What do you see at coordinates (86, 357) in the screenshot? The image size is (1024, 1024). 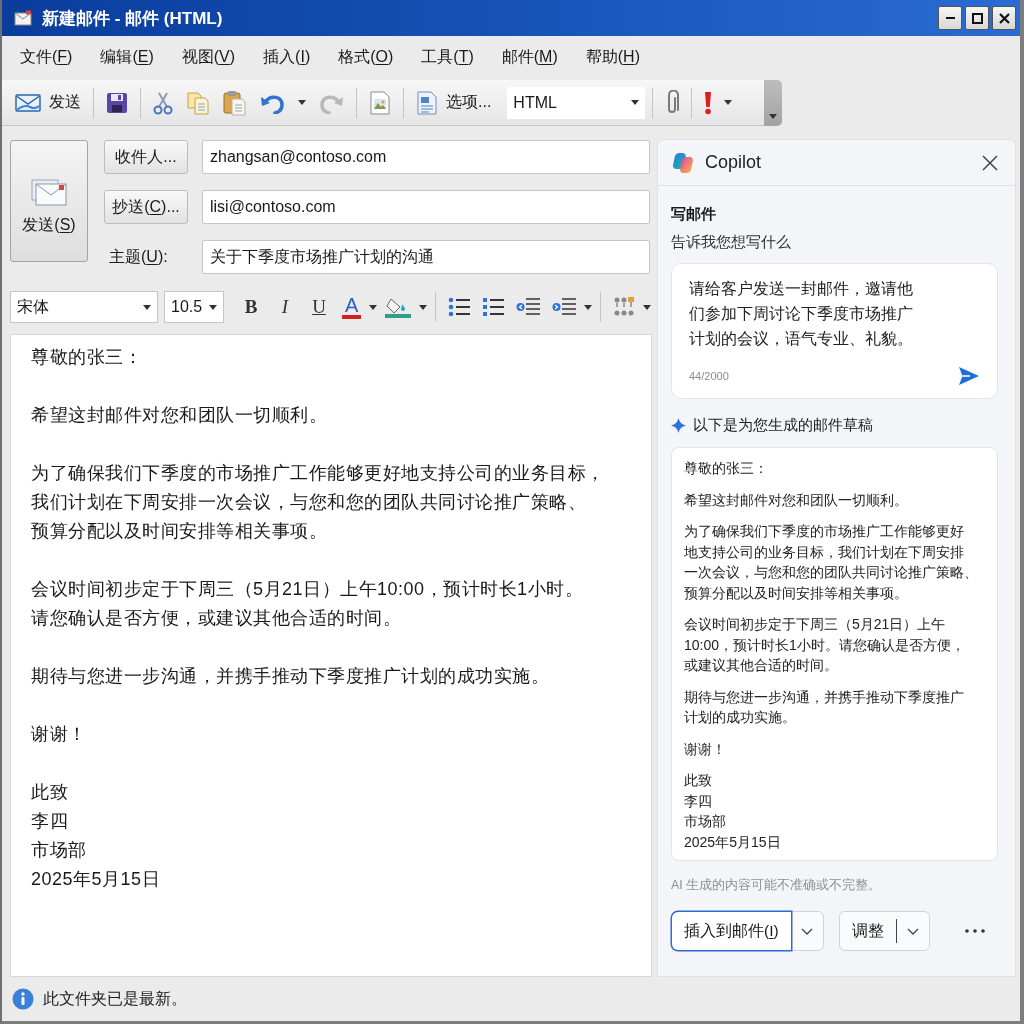 I see `body-paragraph: 尊敬的张三：` at bounding box center [86, 357].